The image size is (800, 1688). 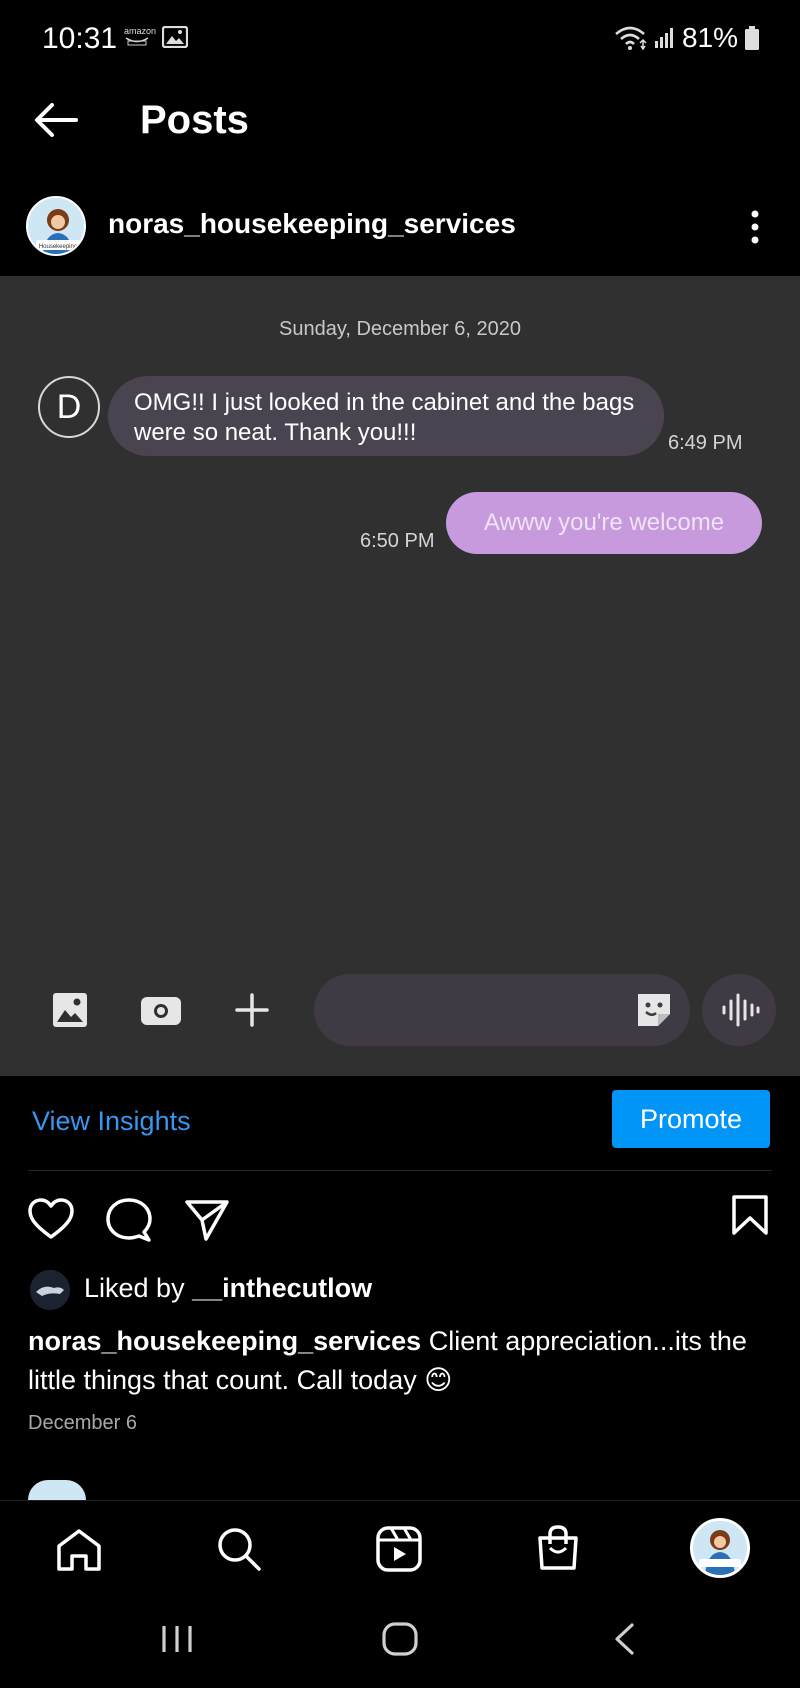 What do you see at coordinates (57, 1490) in the screenshot?
I see `next-post-avatar` at bounding box center [57, 1490].